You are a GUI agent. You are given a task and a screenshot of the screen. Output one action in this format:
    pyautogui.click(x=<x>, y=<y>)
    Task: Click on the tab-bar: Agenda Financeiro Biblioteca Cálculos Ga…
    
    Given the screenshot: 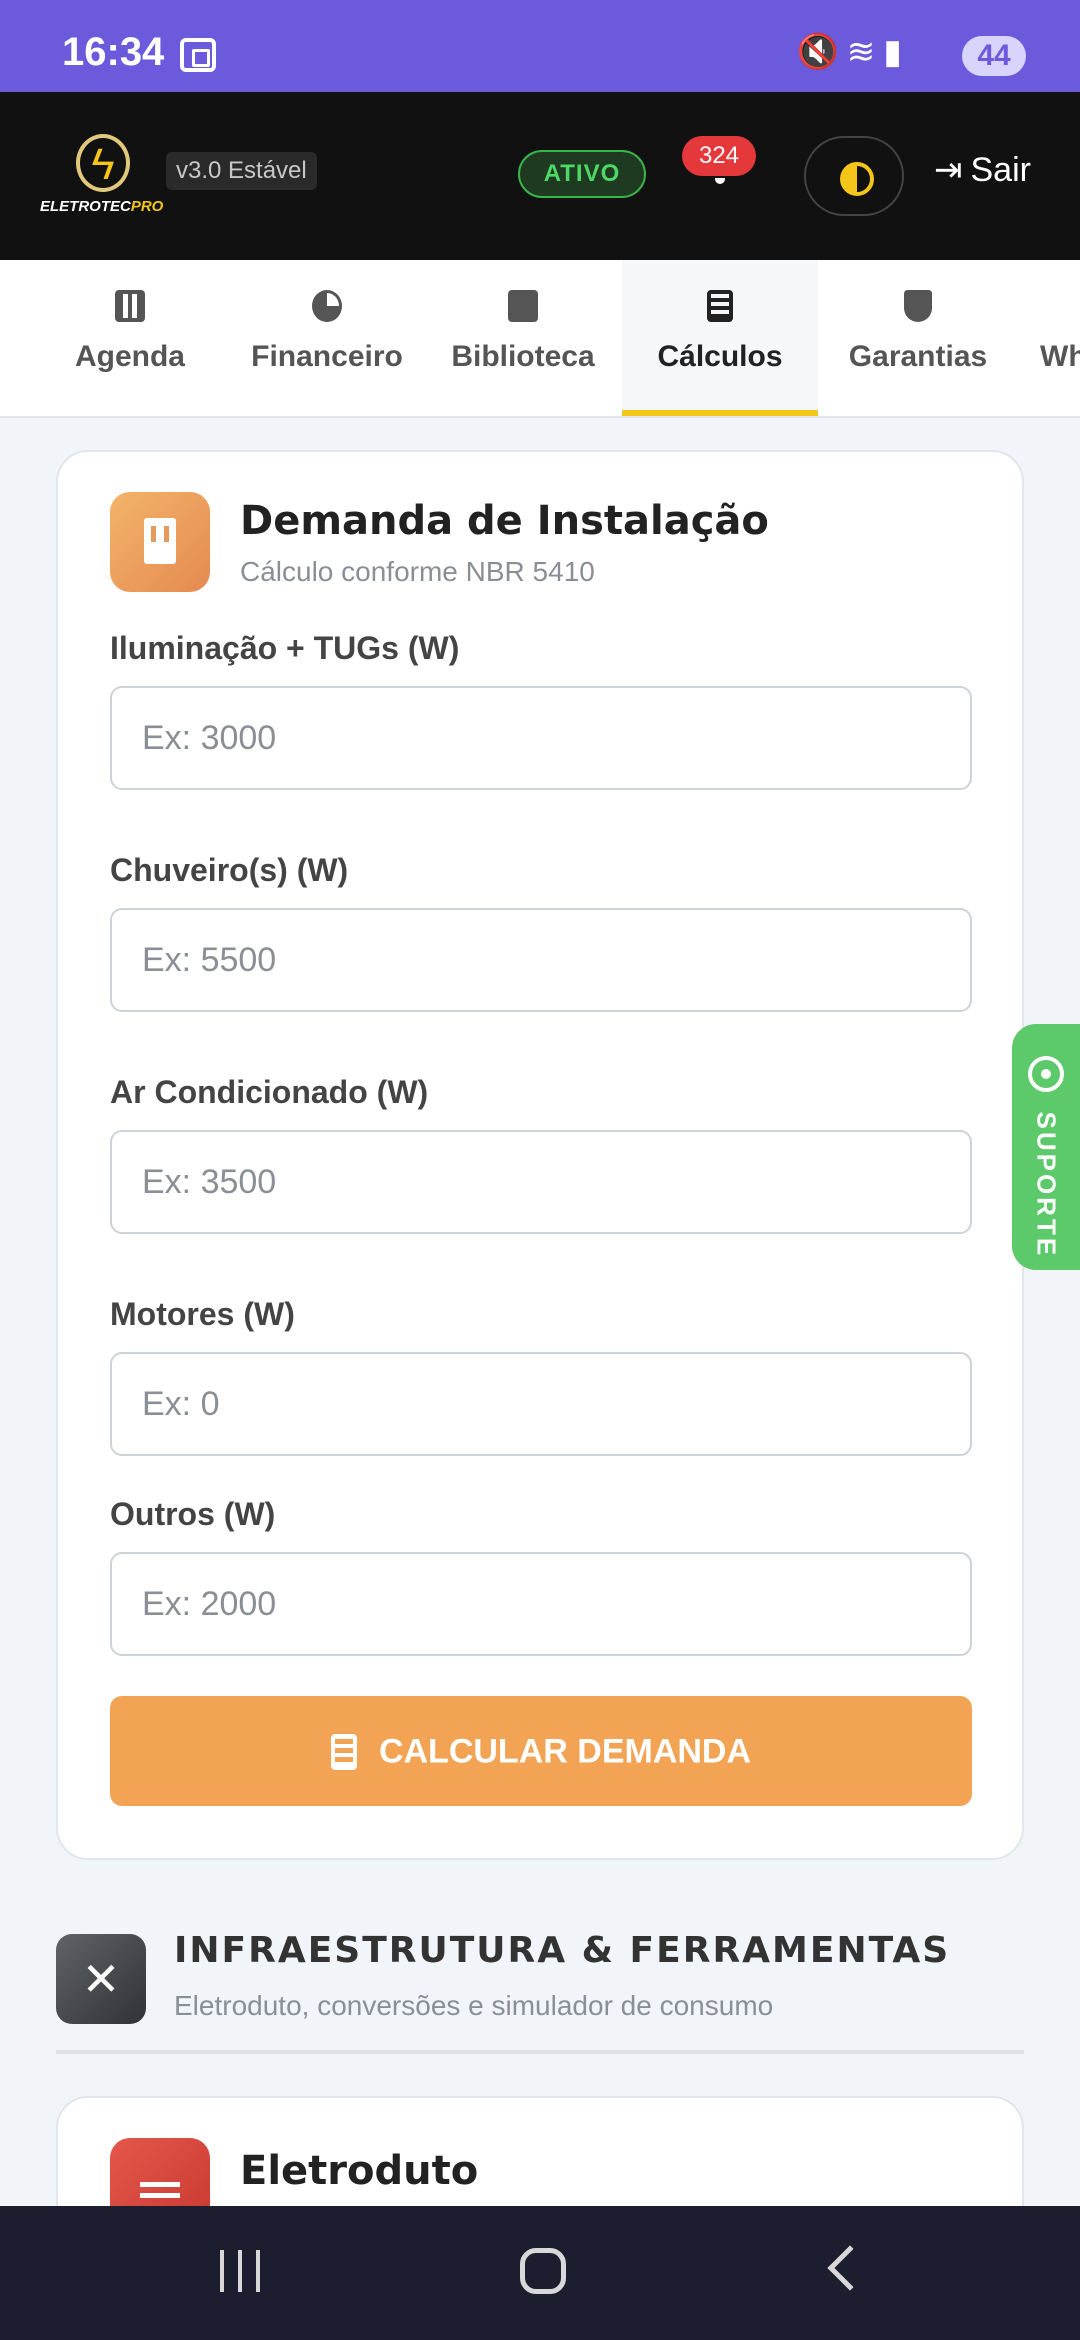 What is the action you would take?
    pyautogui.click(x=540, y=339)
    